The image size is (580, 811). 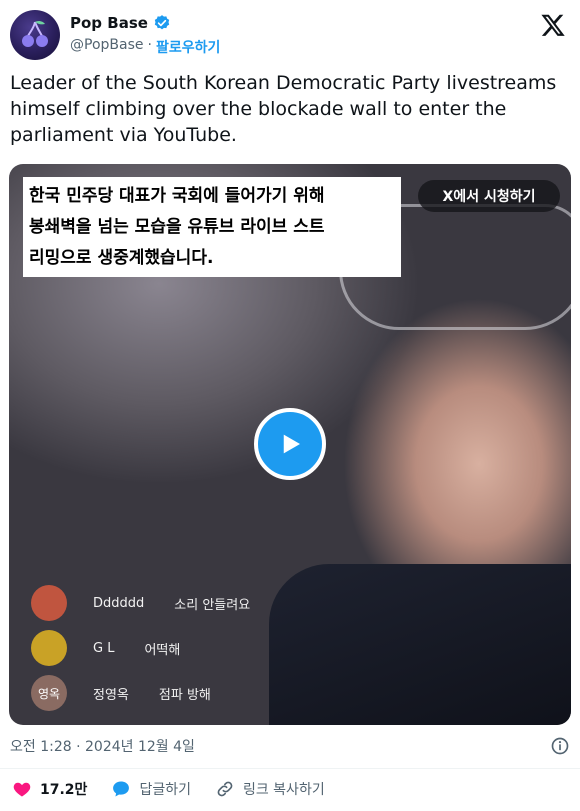 I want to click on comment-message: 어떡해, so click(x=162, y=650).